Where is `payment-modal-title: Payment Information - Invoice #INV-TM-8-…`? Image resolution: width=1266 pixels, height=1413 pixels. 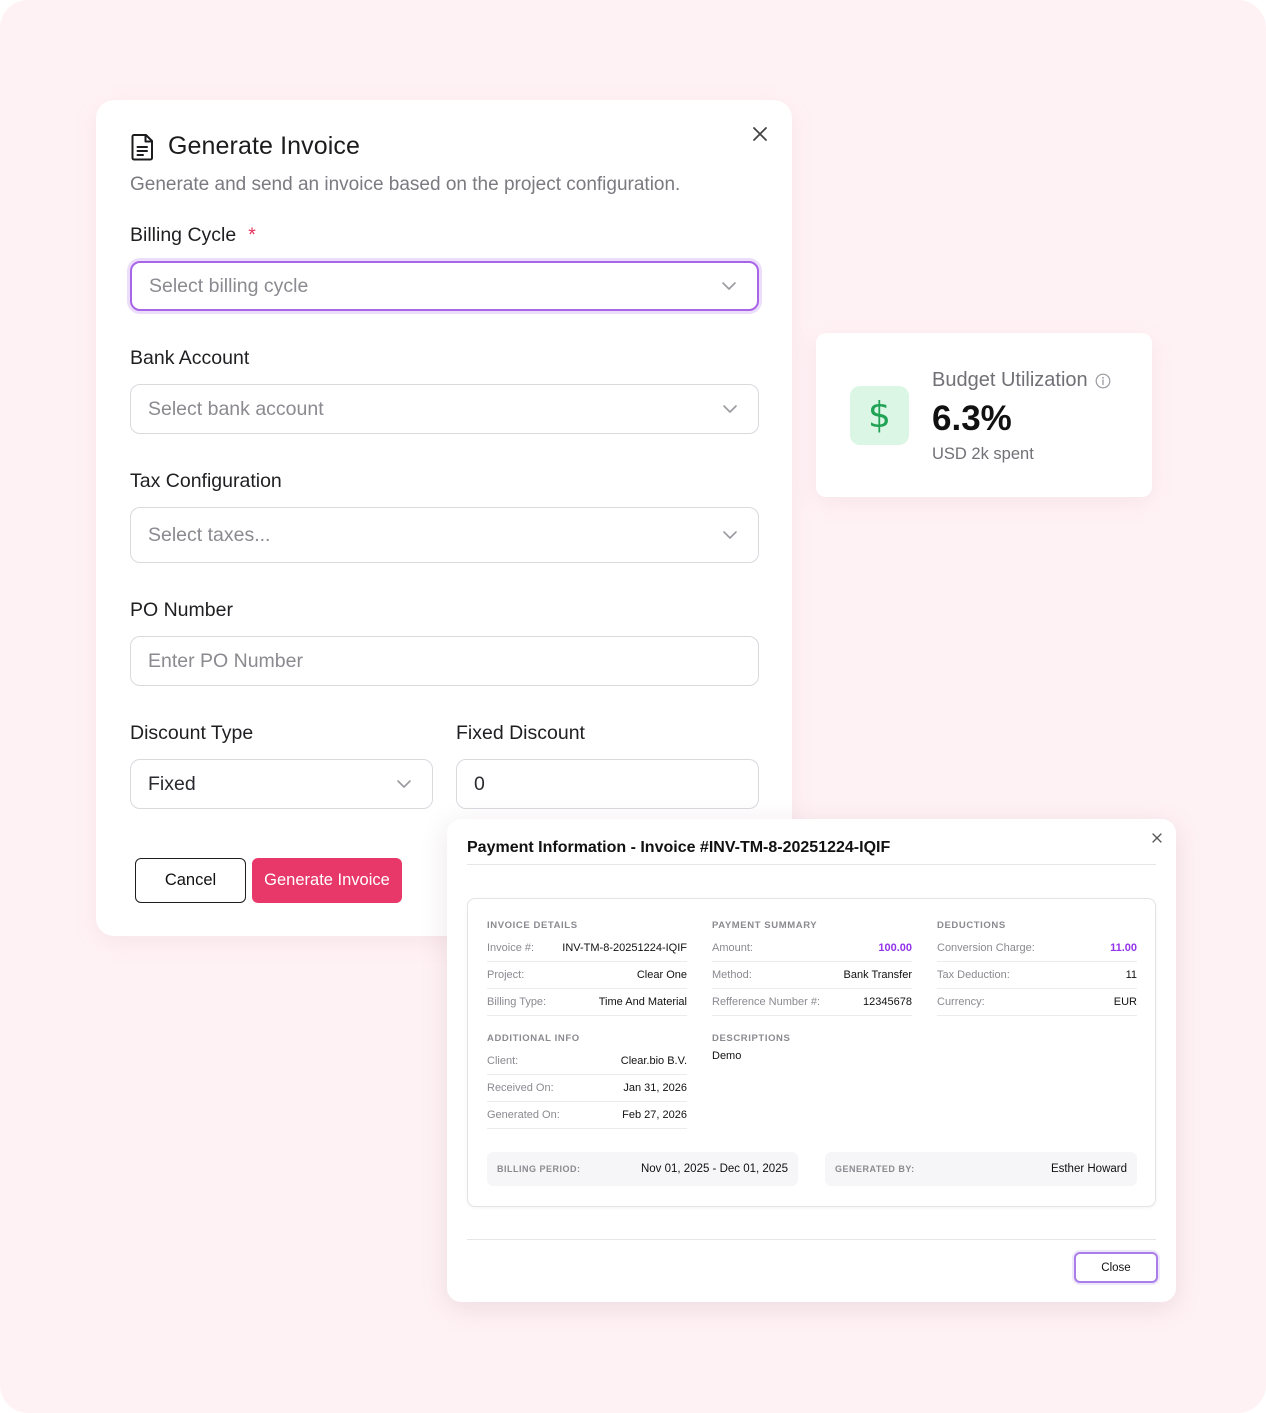 payment-modal-title: Payment Information - Invoice #INV-TM-8-… is located at coordinates (679, 847).